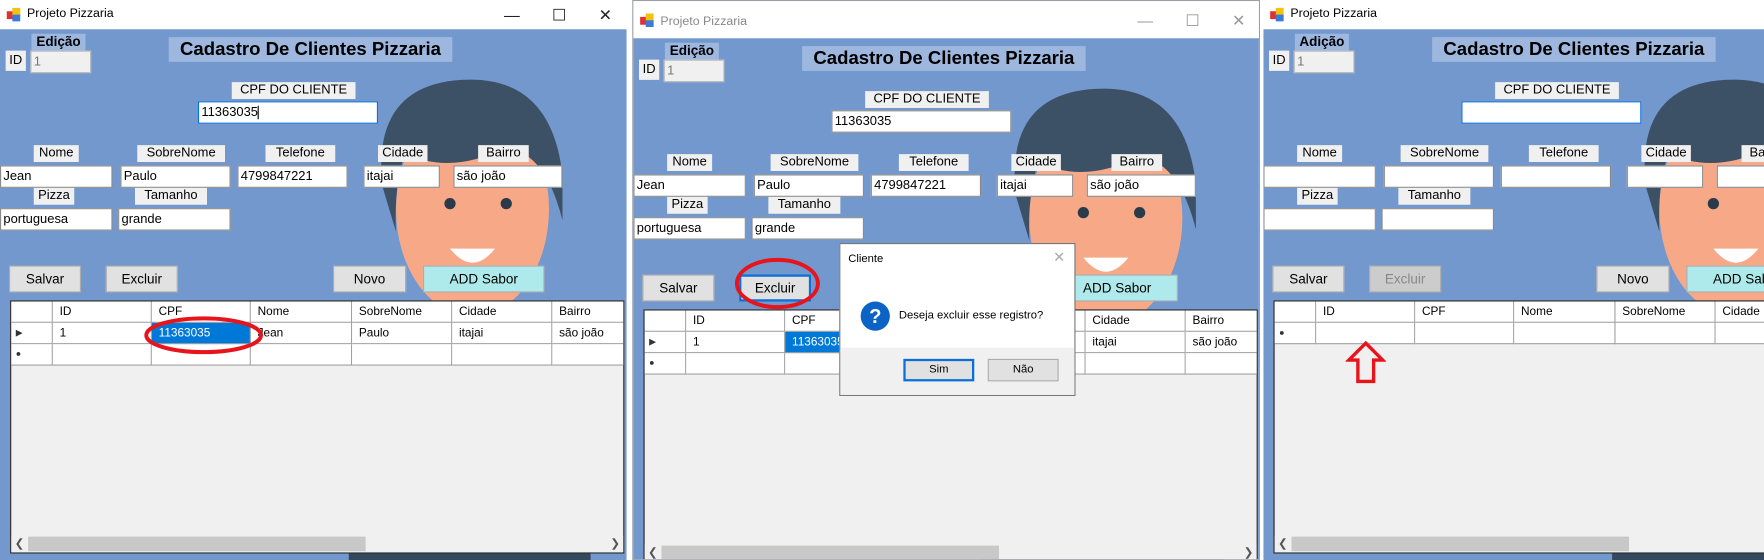  Describe the element at coordinates (1665, 176) in the screenshot. I see `cidade-input` at that location.